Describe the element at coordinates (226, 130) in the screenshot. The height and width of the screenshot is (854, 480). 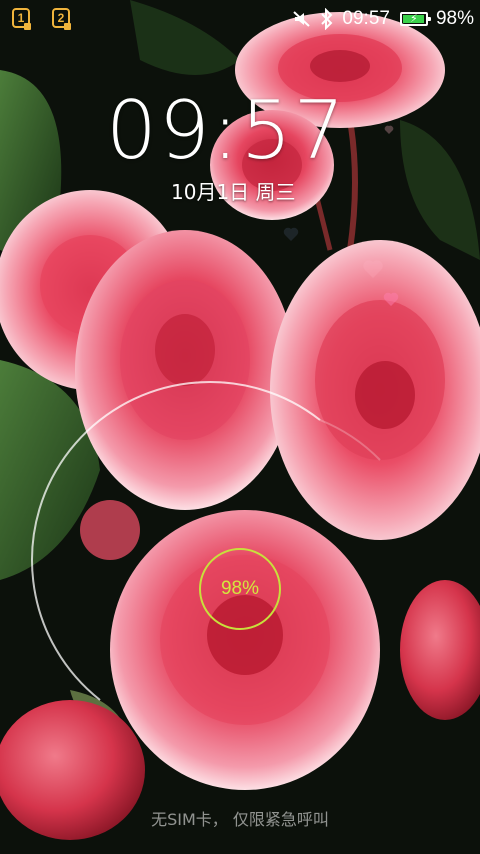
I see `lockscreen-clock: 09:57` at that location.